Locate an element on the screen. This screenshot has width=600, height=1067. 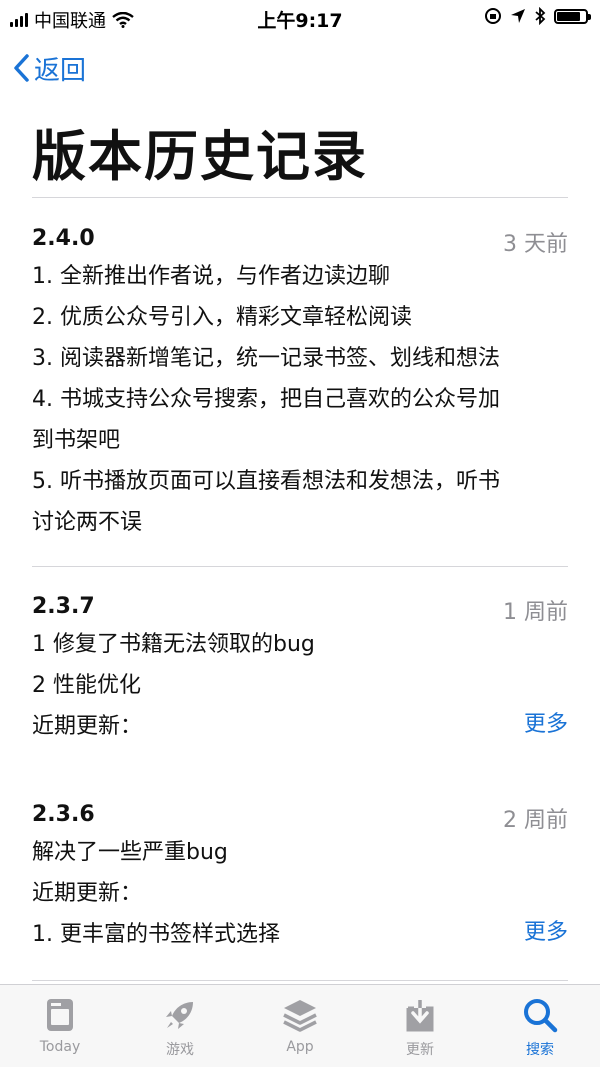
release-date: 1 周前 is located at coordinates (535, 612).